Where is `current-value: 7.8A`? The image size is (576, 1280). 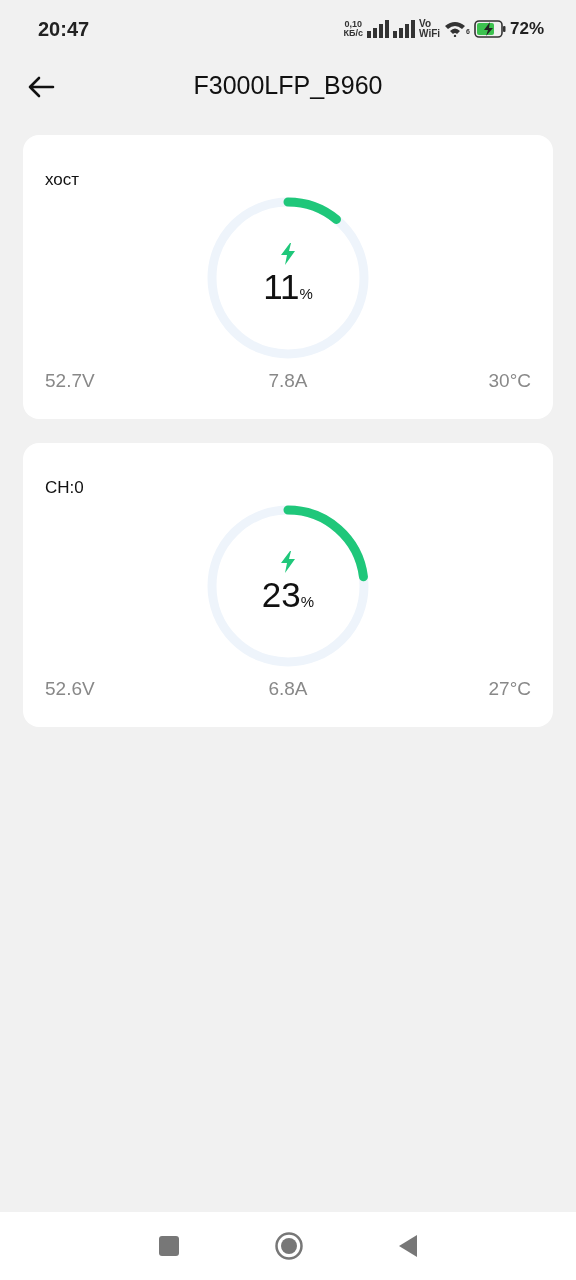 current-value: 7.8A is located at coordinates (288, 380).